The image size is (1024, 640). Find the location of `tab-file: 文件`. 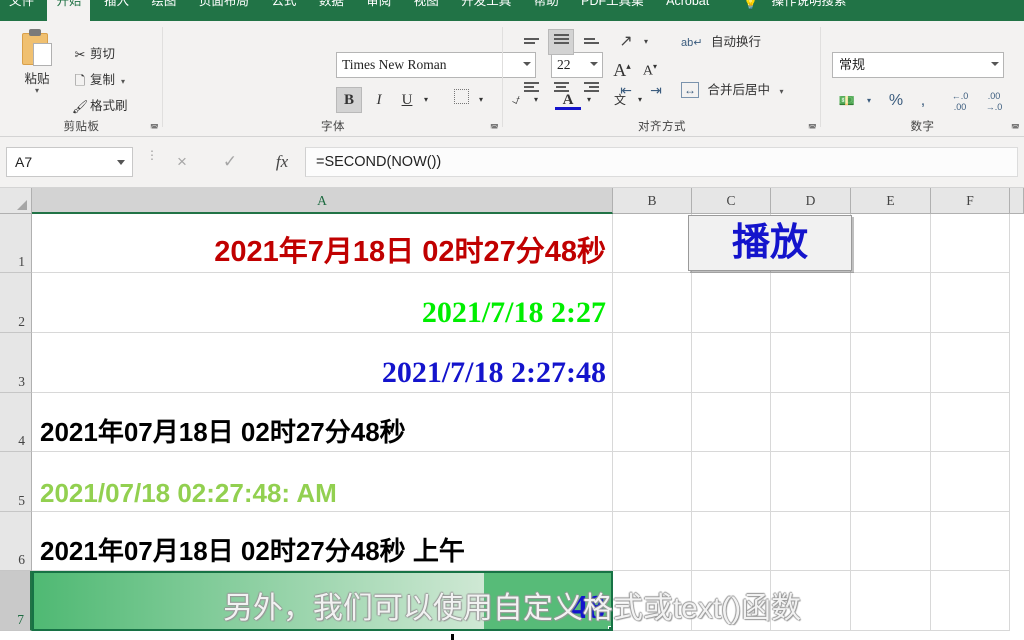

tab-file: 文件 is located at coordinates (21, 7).